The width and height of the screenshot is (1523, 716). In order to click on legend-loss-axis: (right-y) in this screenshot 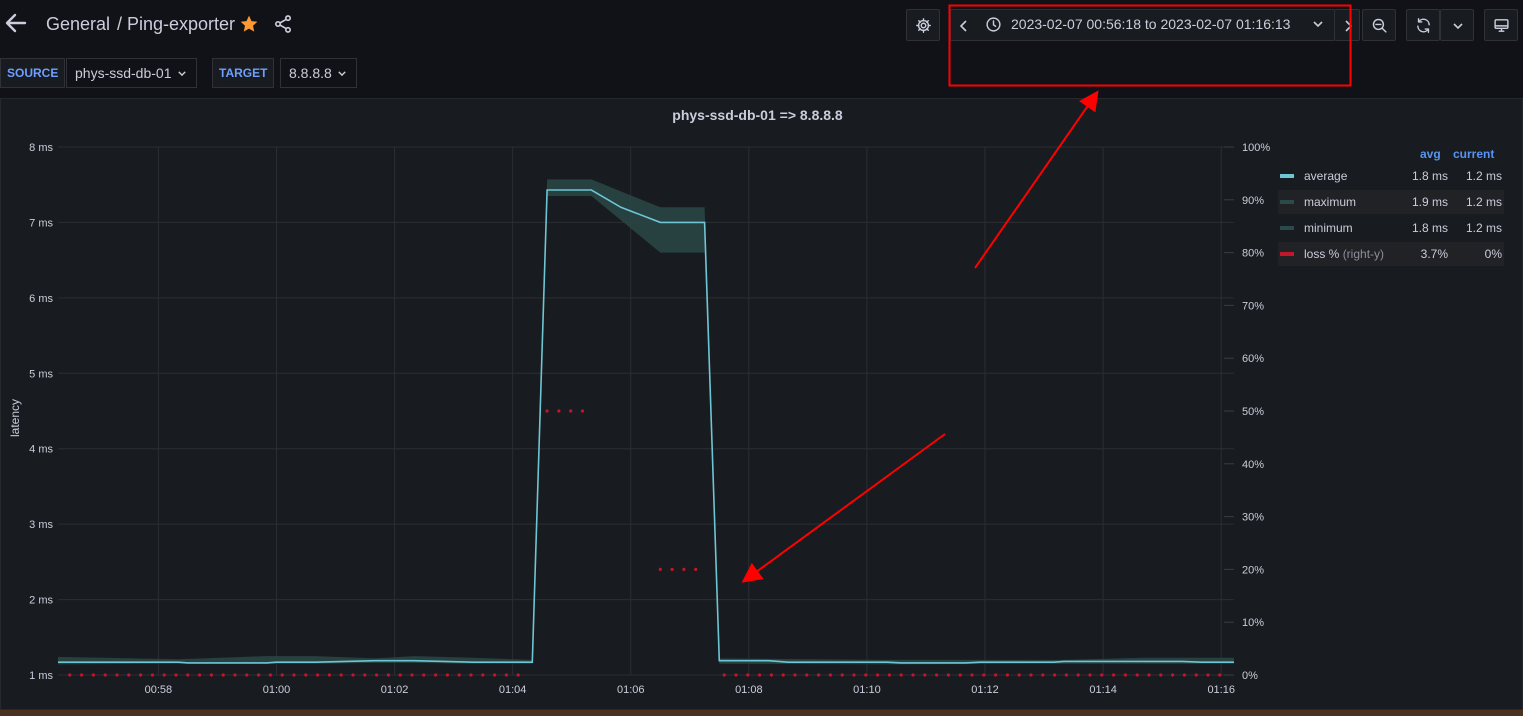, I will do `click(1363, 254)`.